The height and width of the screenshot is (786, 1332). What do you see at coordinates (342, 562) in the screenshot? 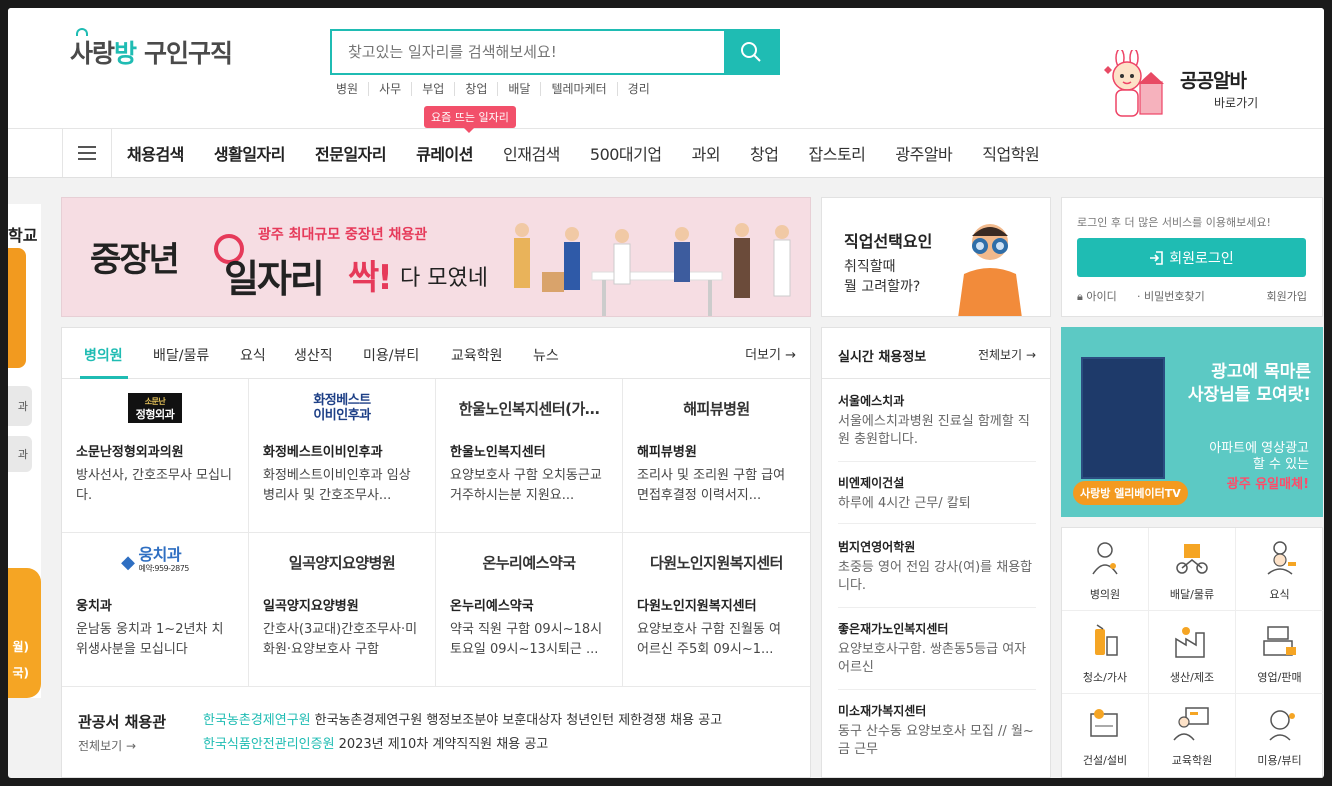
I see `company-logo: 일곡양지요양병원` at bounding box center [342, 562].